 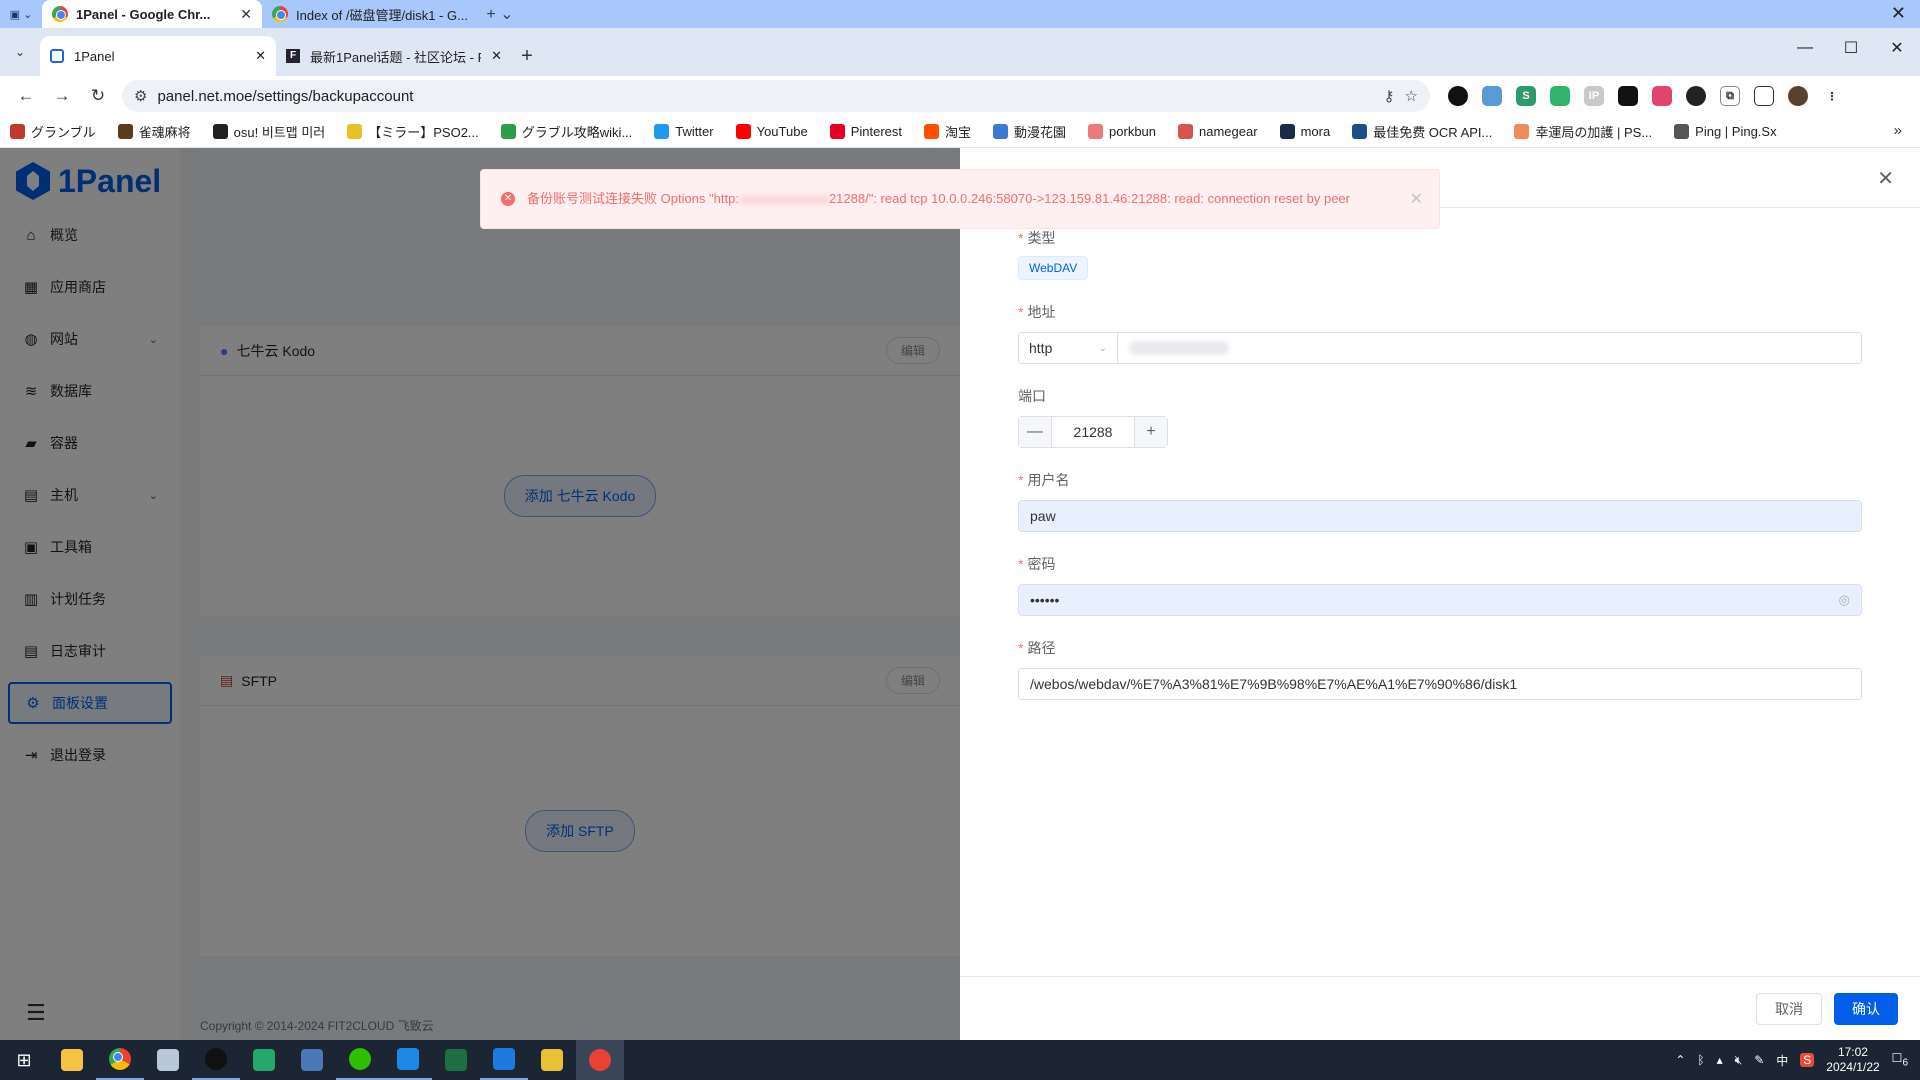 I want to click on eye-off-icon: ◎, so click(x=1844, y=600).